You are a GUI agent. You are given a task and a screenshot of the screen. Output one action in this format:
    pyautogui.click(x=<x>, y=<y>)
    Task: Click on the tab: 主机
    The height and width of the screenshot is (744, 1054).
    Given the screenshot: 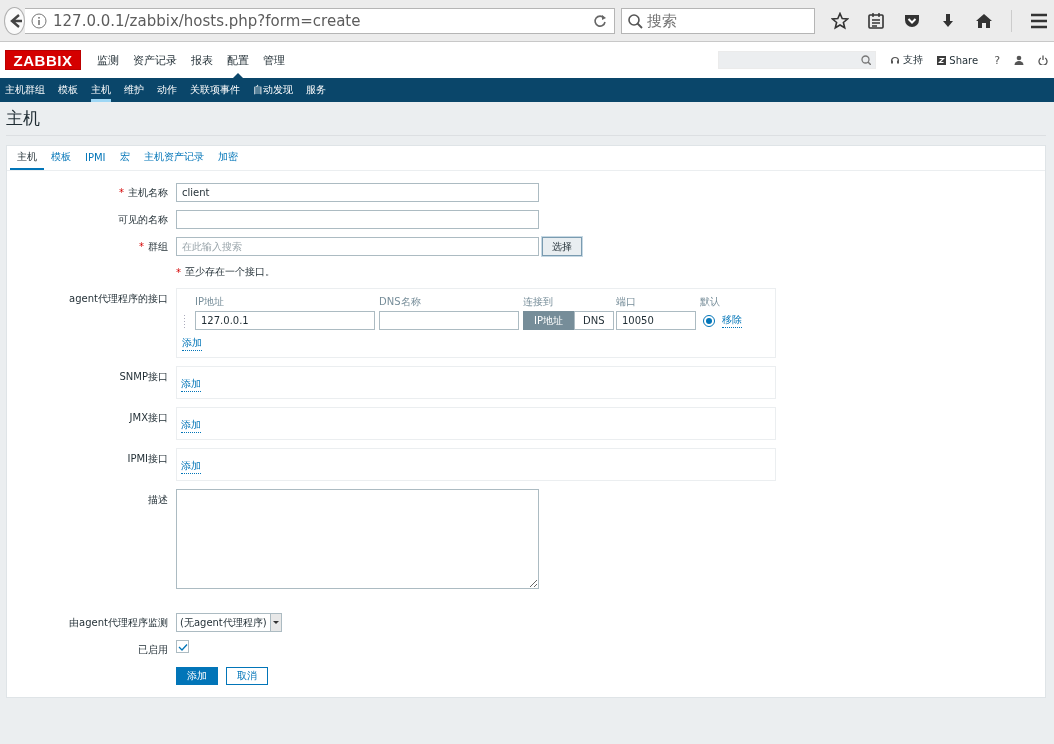 What is the action you would take?
    pyautogui.click(x=27, y=158)
    